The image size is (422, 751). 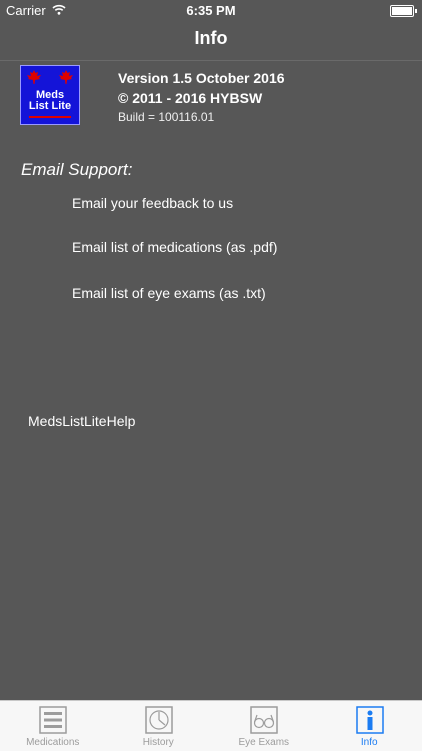 I want to click on tab-bar: Medications History Eye Exams Info, so click(x=211, y=725).